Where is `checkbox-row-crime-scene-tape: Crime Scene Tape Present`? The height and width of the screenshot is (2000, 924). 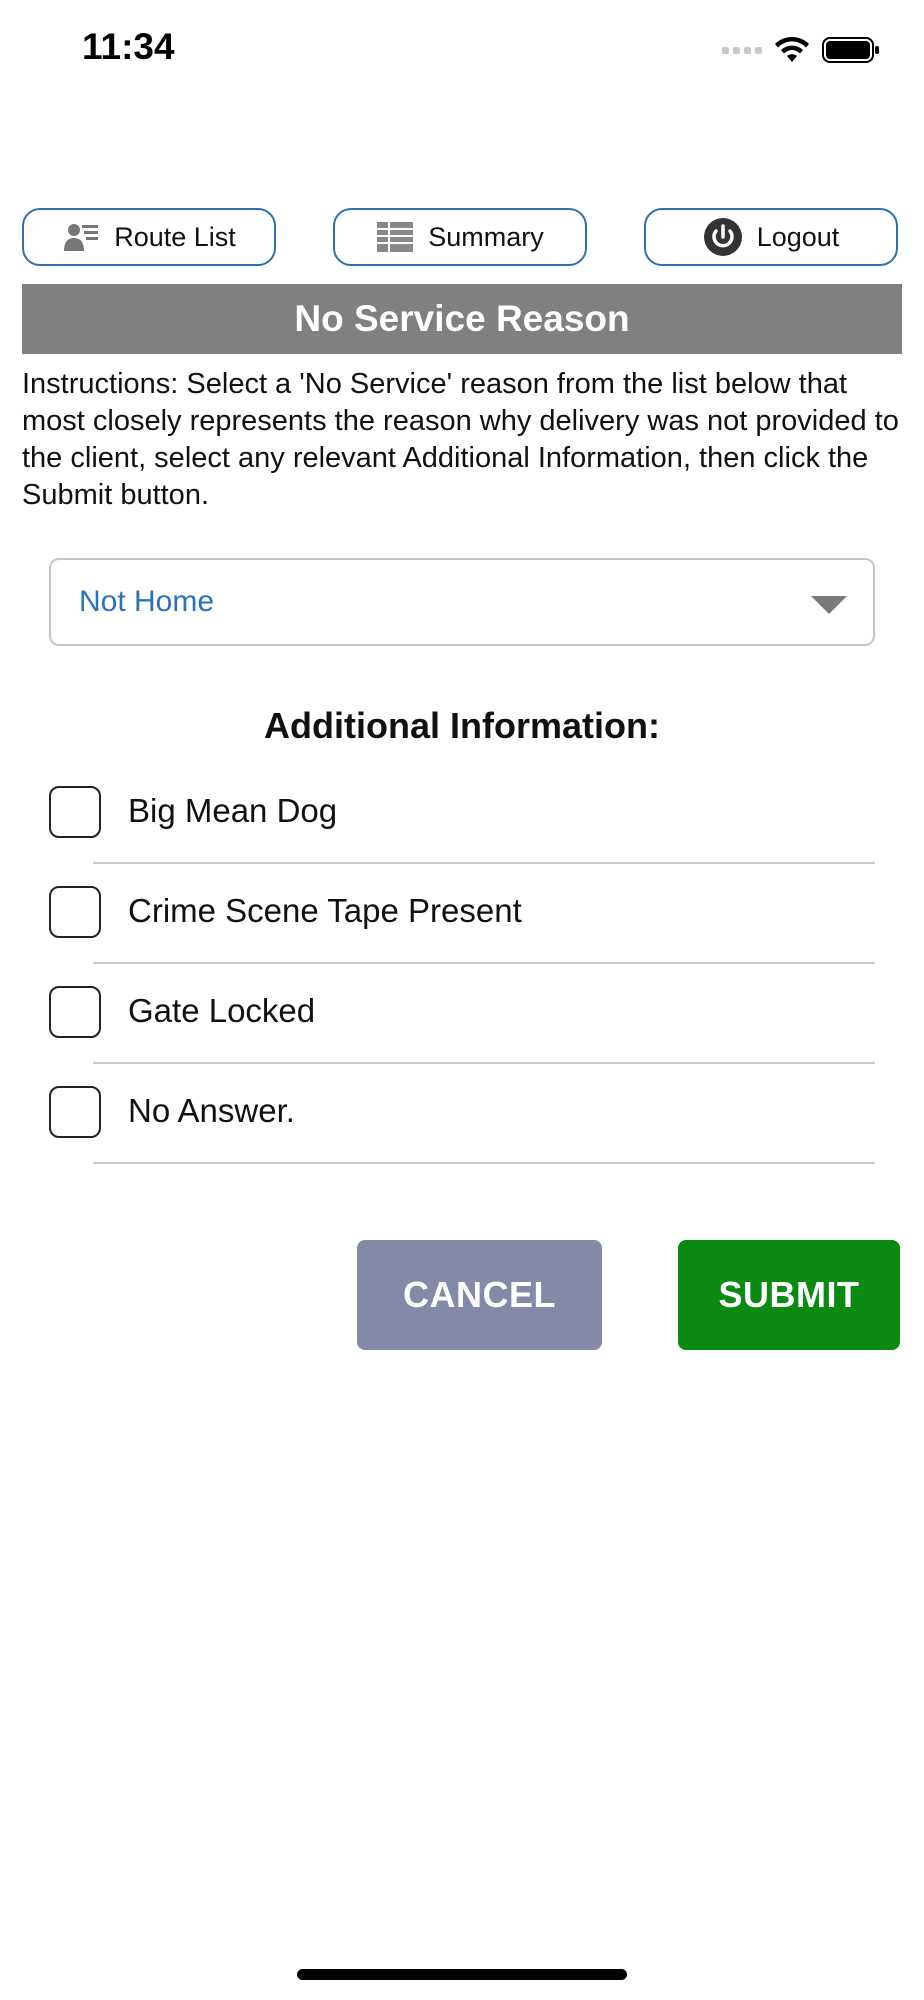
checkbox-row-crime-scene-tape: Crime Scene Tape Present is located at coordinates (462, 914).